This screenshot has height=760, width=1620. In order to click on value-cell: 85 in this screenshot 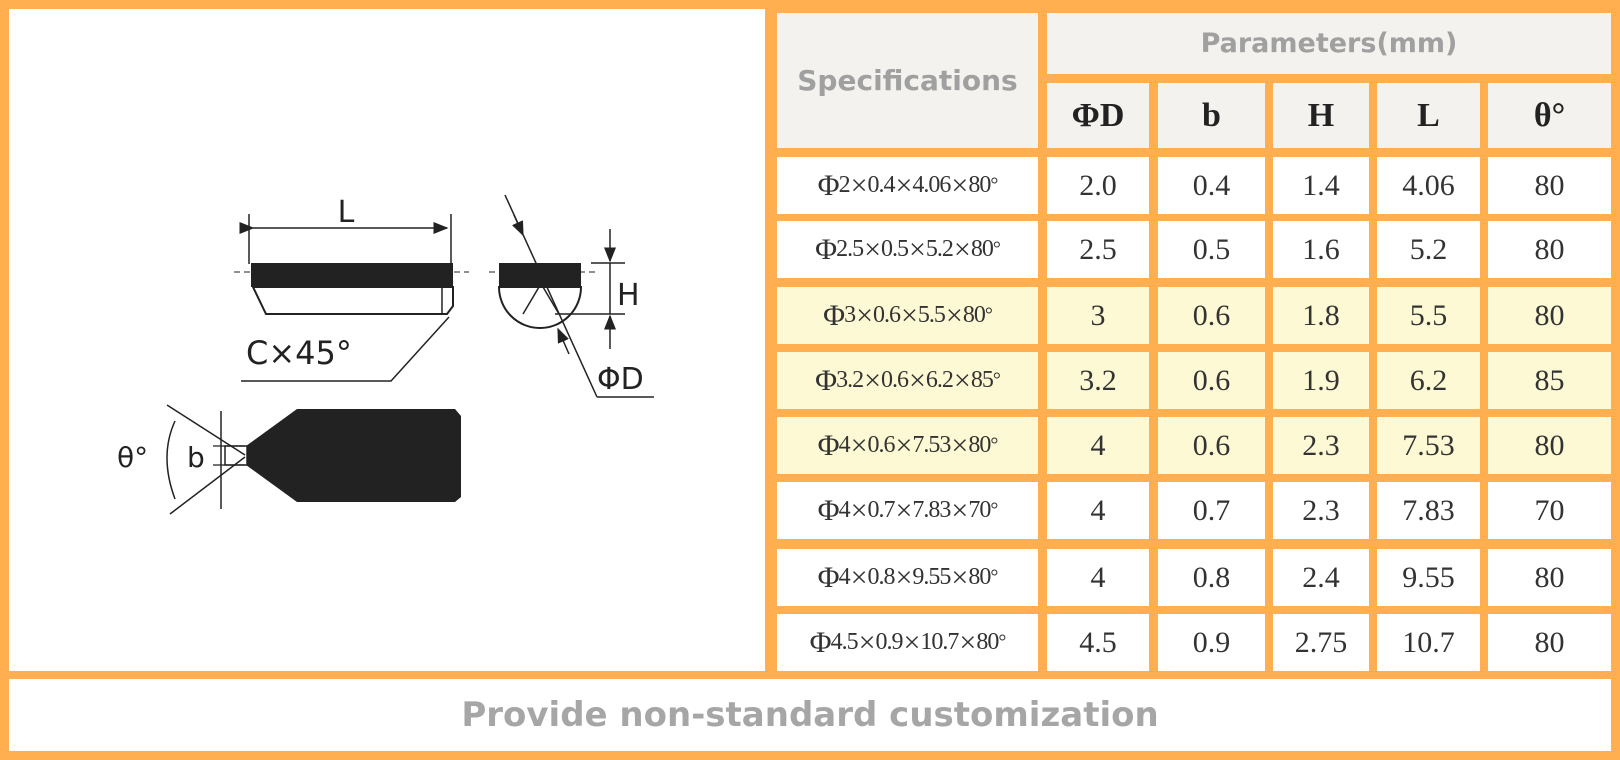, I will do `click(1549, 380)`.